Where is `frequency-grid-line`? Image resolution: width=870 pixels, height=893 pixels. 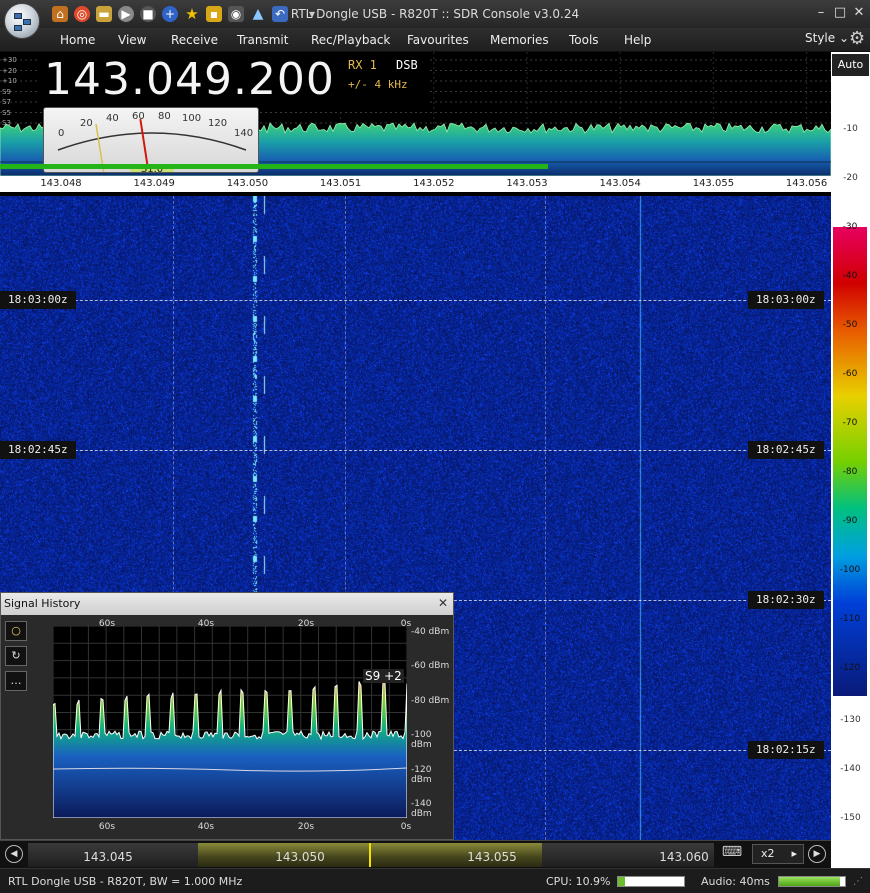
frequency-grid-line is located at coordinates (545, 518).